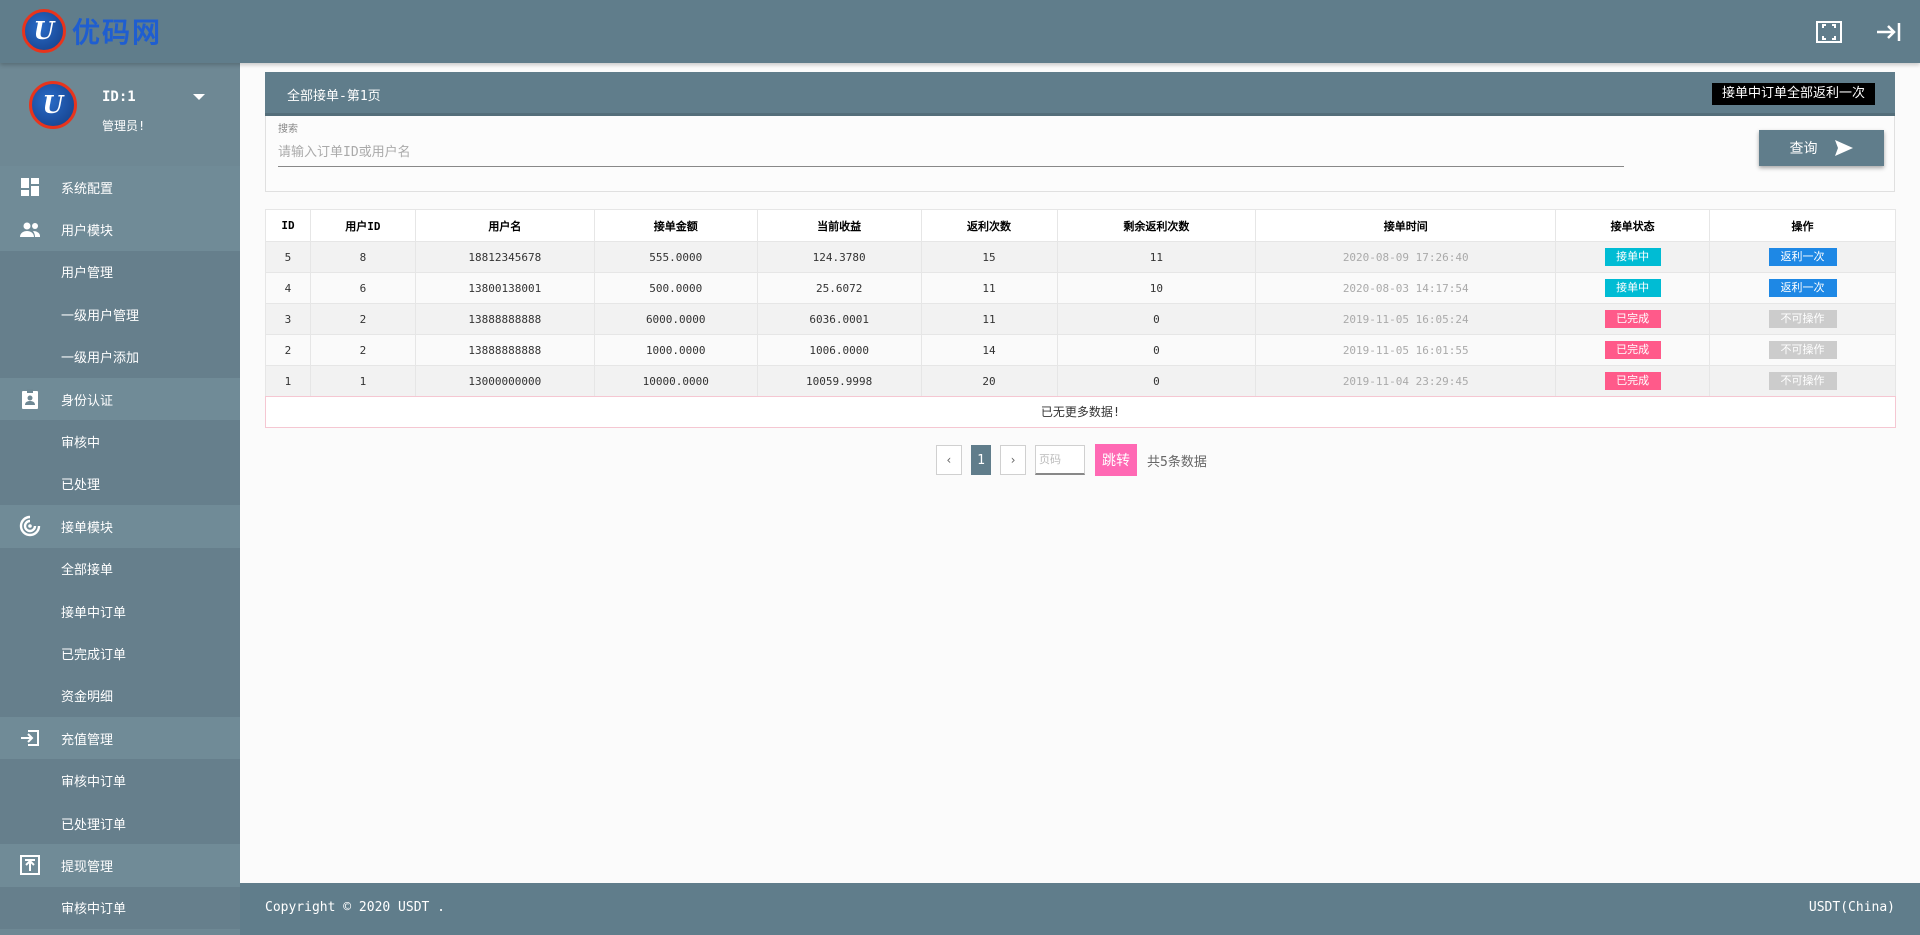 Image resolution: width=1920 pixels, height=935 pixels. I want to click on cell-amount: 555.0000, so click(675, 257).